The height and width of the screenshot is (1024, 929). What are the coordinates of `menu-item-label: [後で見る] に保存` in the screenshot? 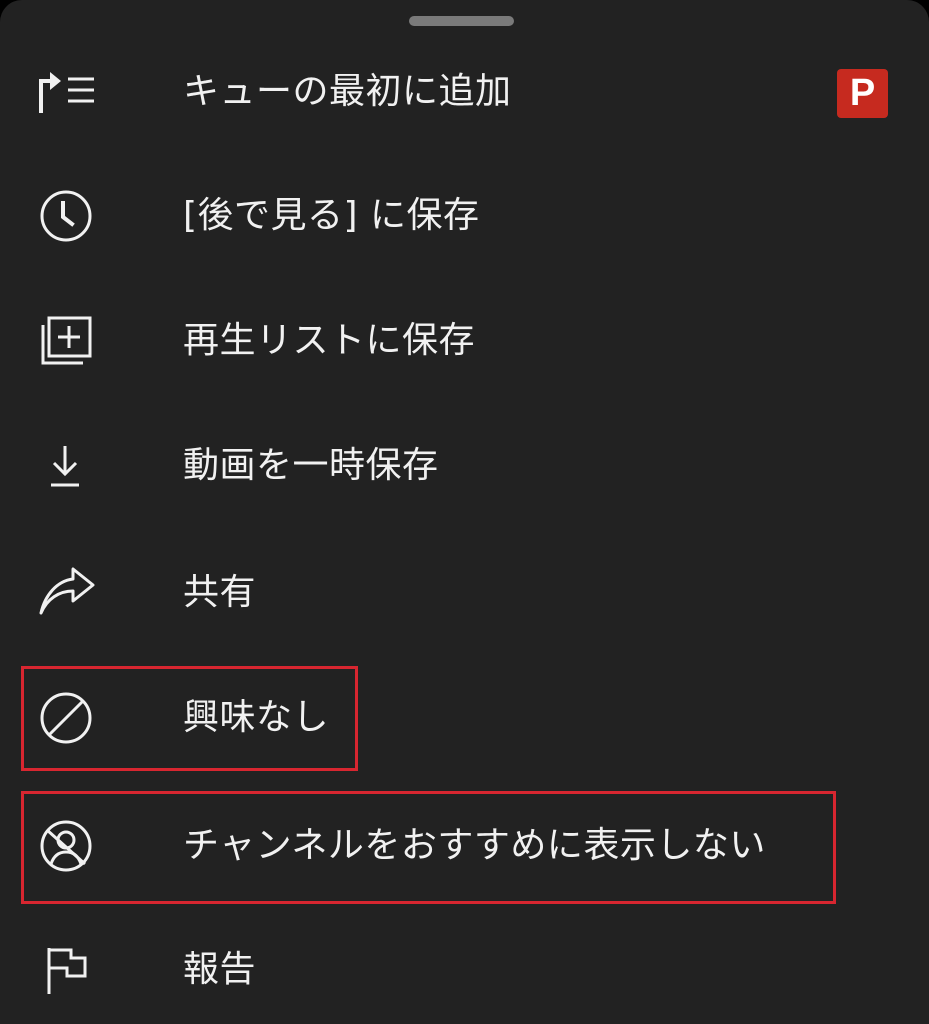 It's located at (331, 215).